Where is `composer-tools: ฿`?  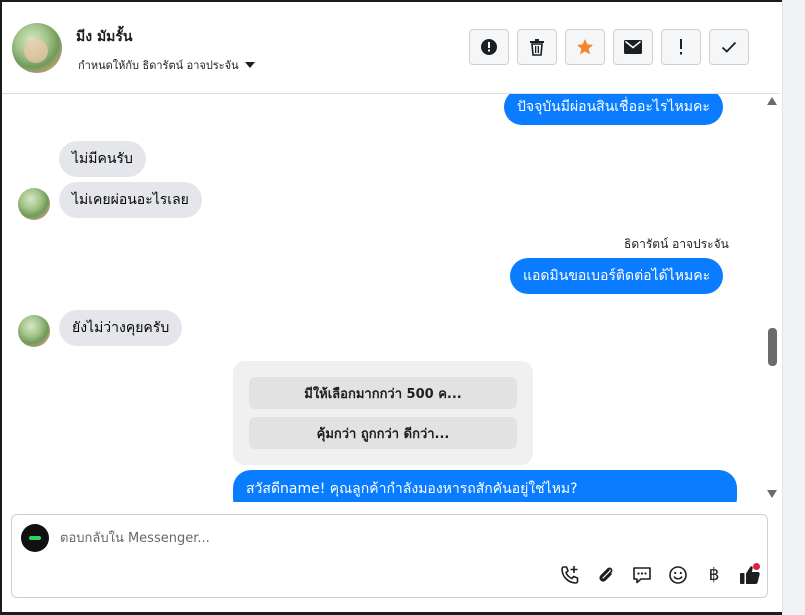
composer-tools: ฿ is located at coordinates (660, 575).